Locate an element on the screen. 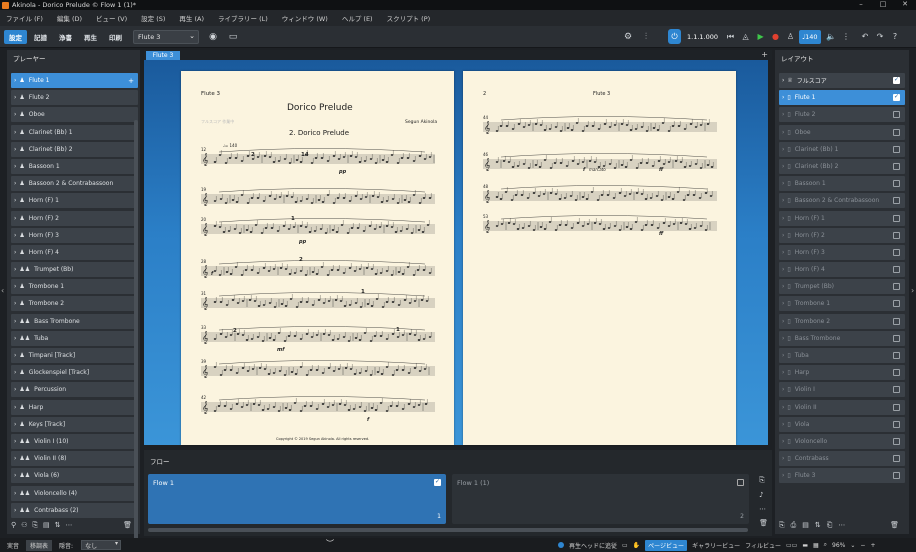 The height and width of the screenshot is (552, 916). player-row: › ♟ Horn (F) 4 is located at coordinates (74, 252).